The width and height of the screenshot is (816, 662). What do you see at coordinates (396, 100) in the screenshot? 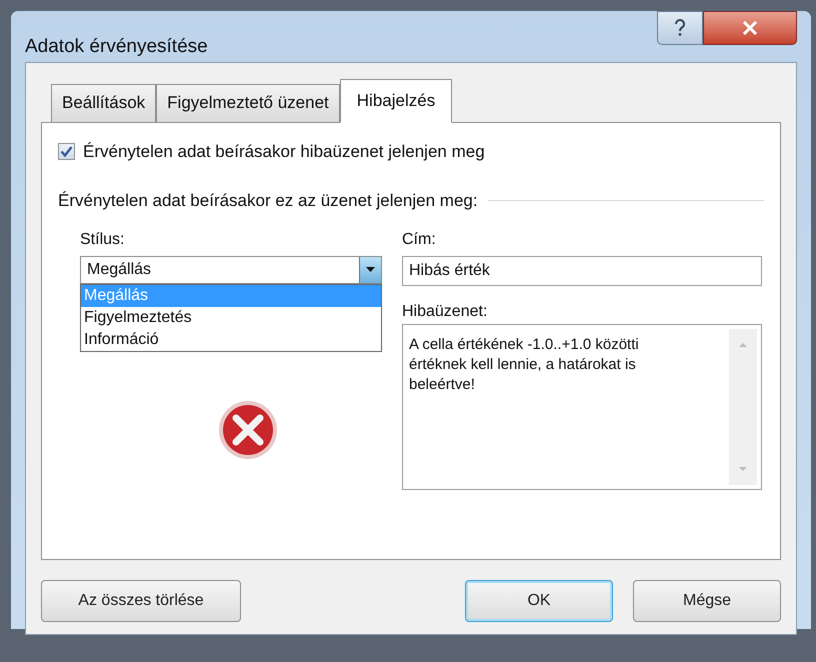
I see `tab: Hibajelzés` at bounding box center [396, 100].